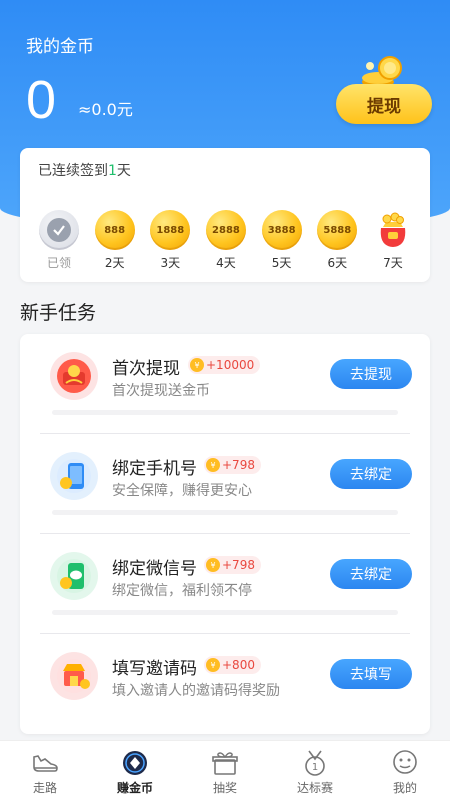 The height and width of the screenshot is (800, 450). I want to click on tab-label: 赚金币, so click(134, 788).